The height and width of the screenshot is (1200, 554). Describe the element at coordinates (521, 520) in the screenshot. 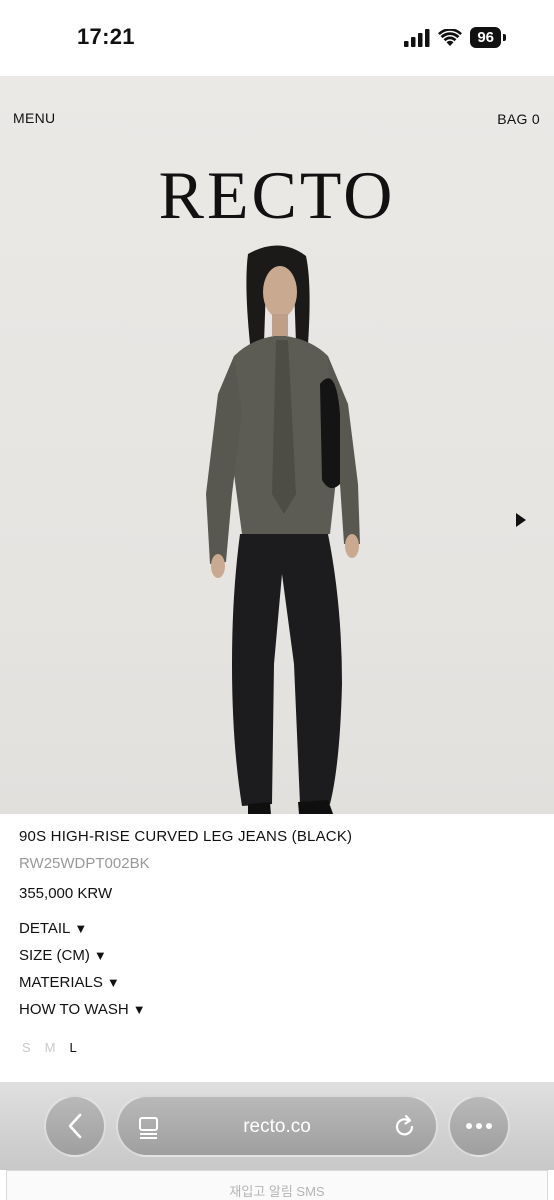

I see `next-image-arrow-icon` at that location.